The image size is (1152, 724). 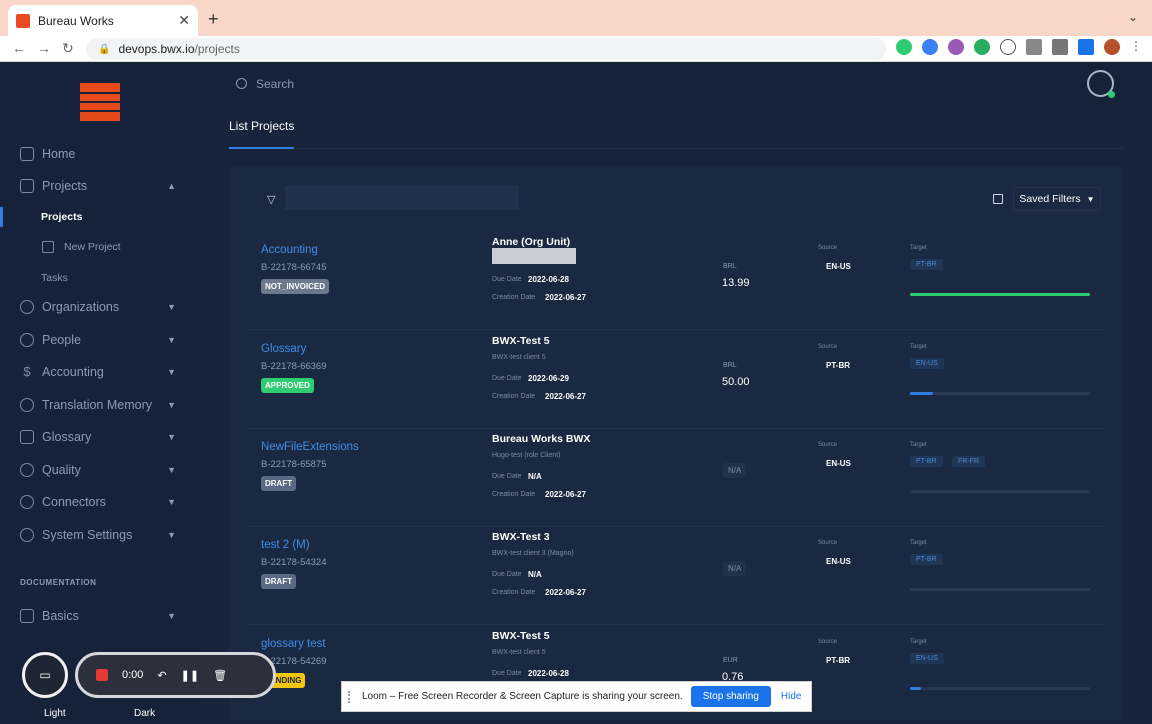 I want to click on source-language: EN-US, so click(x=838, y=561).